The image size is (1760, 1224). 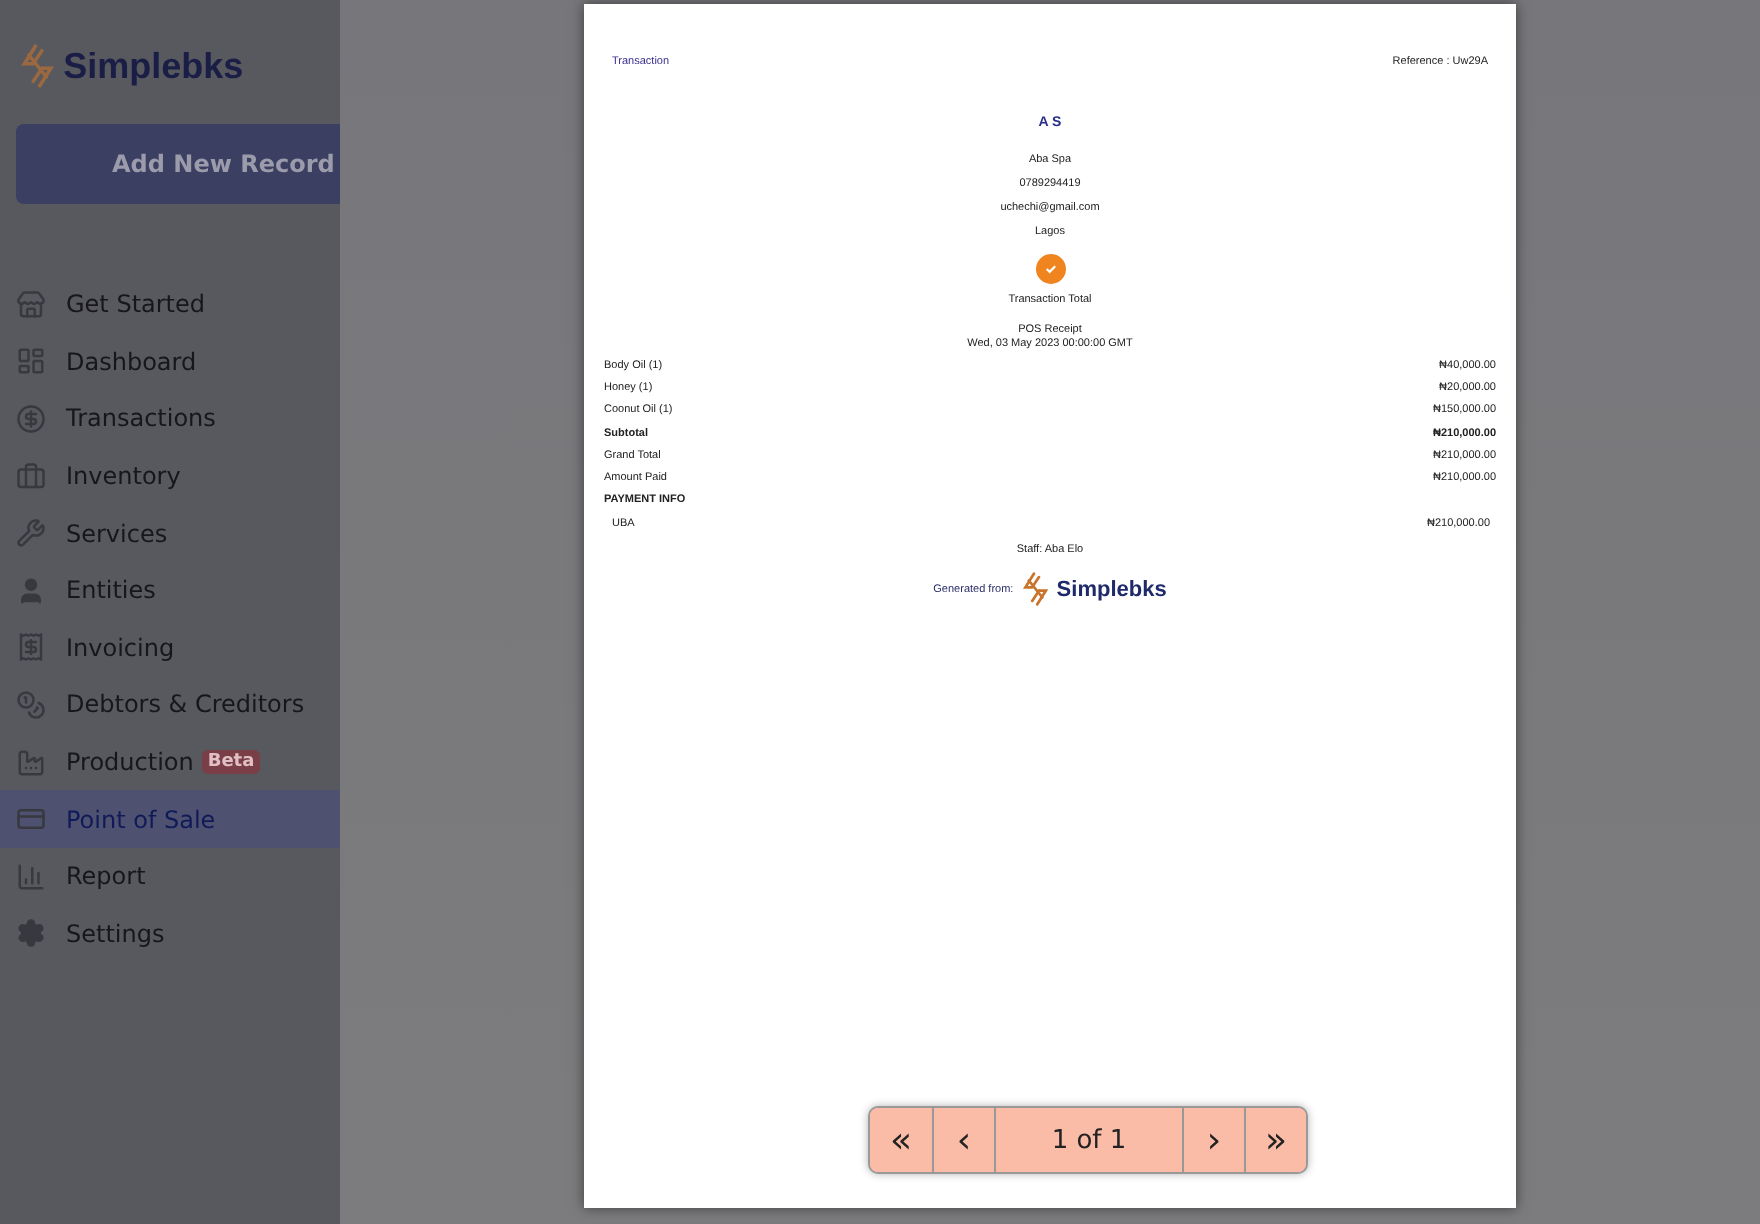 What do you see at coordinates (963, 1140) in the screenshot?
I see `previous-page-button: ‹` at bounding box center [963, 1140].